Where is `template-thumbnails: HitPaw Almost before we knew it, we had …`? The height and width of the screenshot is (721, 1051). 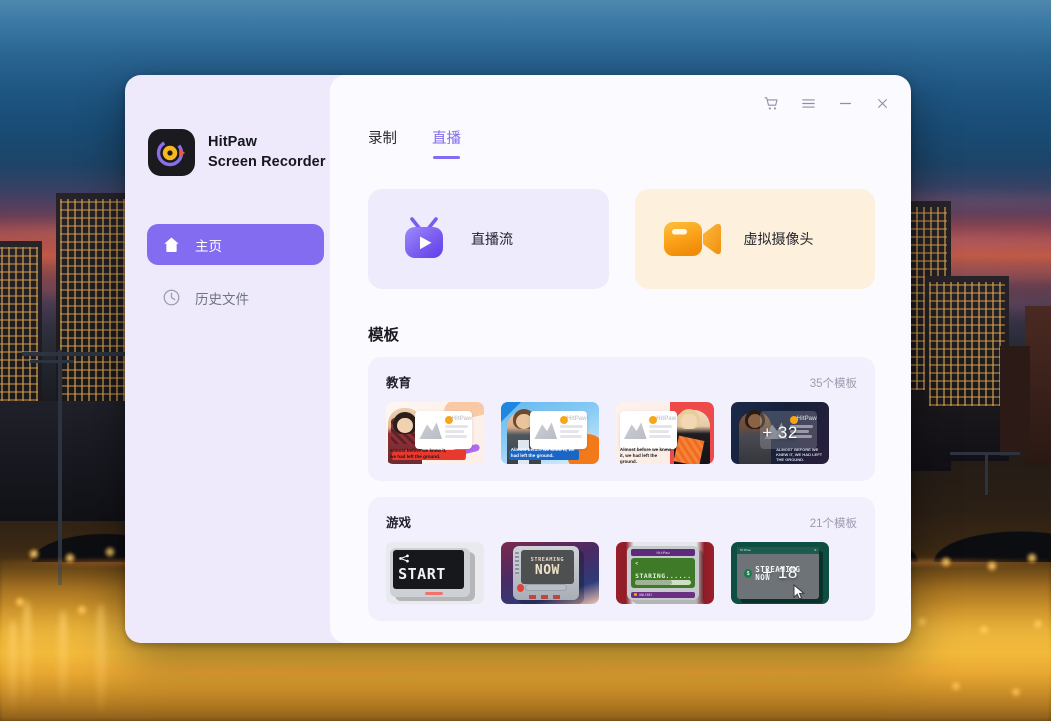 template-thumbnails: HitPaw Almost before we knew it, we had … is located at coordinates (621, 433).